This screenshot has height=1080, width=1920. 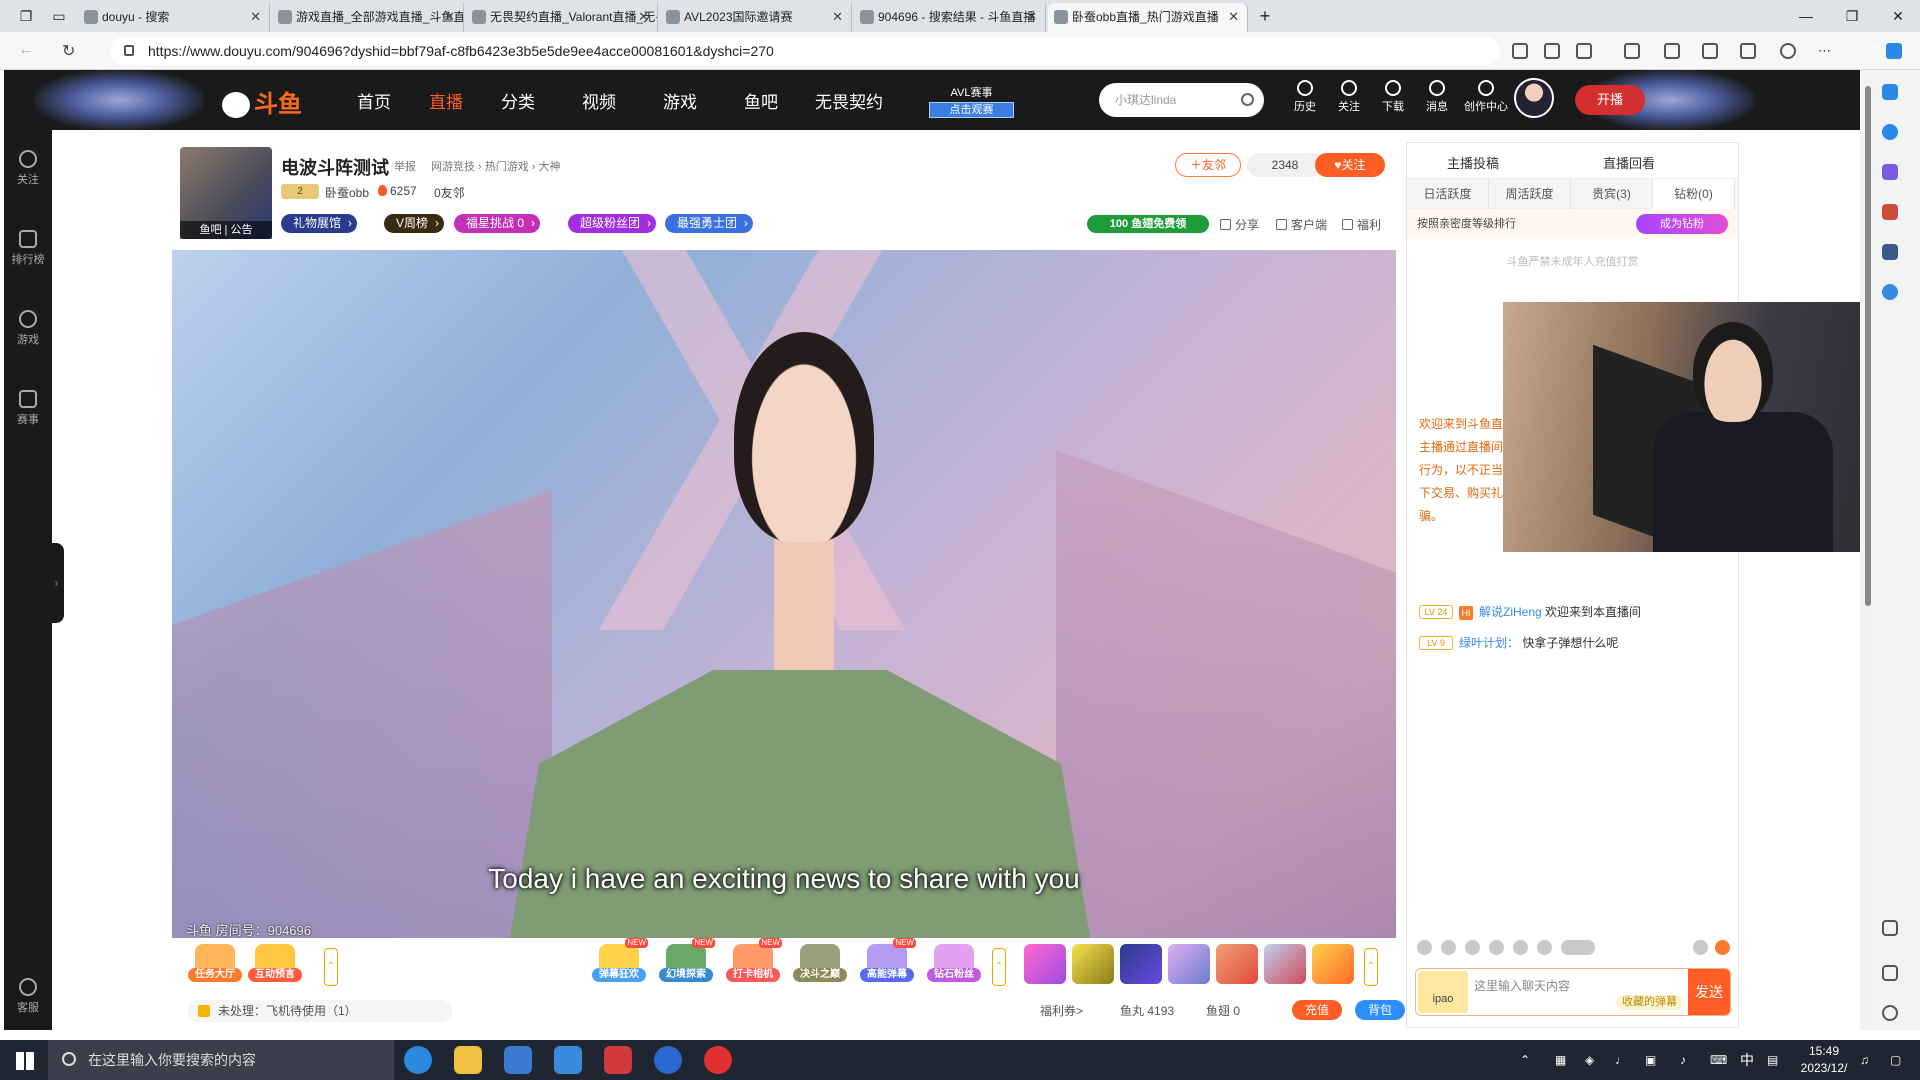 What do you see at coordinates (1530, 194) in the screenshot?
I see `tab-weekly: 周活跃度` at bounding box center [1530, 194].